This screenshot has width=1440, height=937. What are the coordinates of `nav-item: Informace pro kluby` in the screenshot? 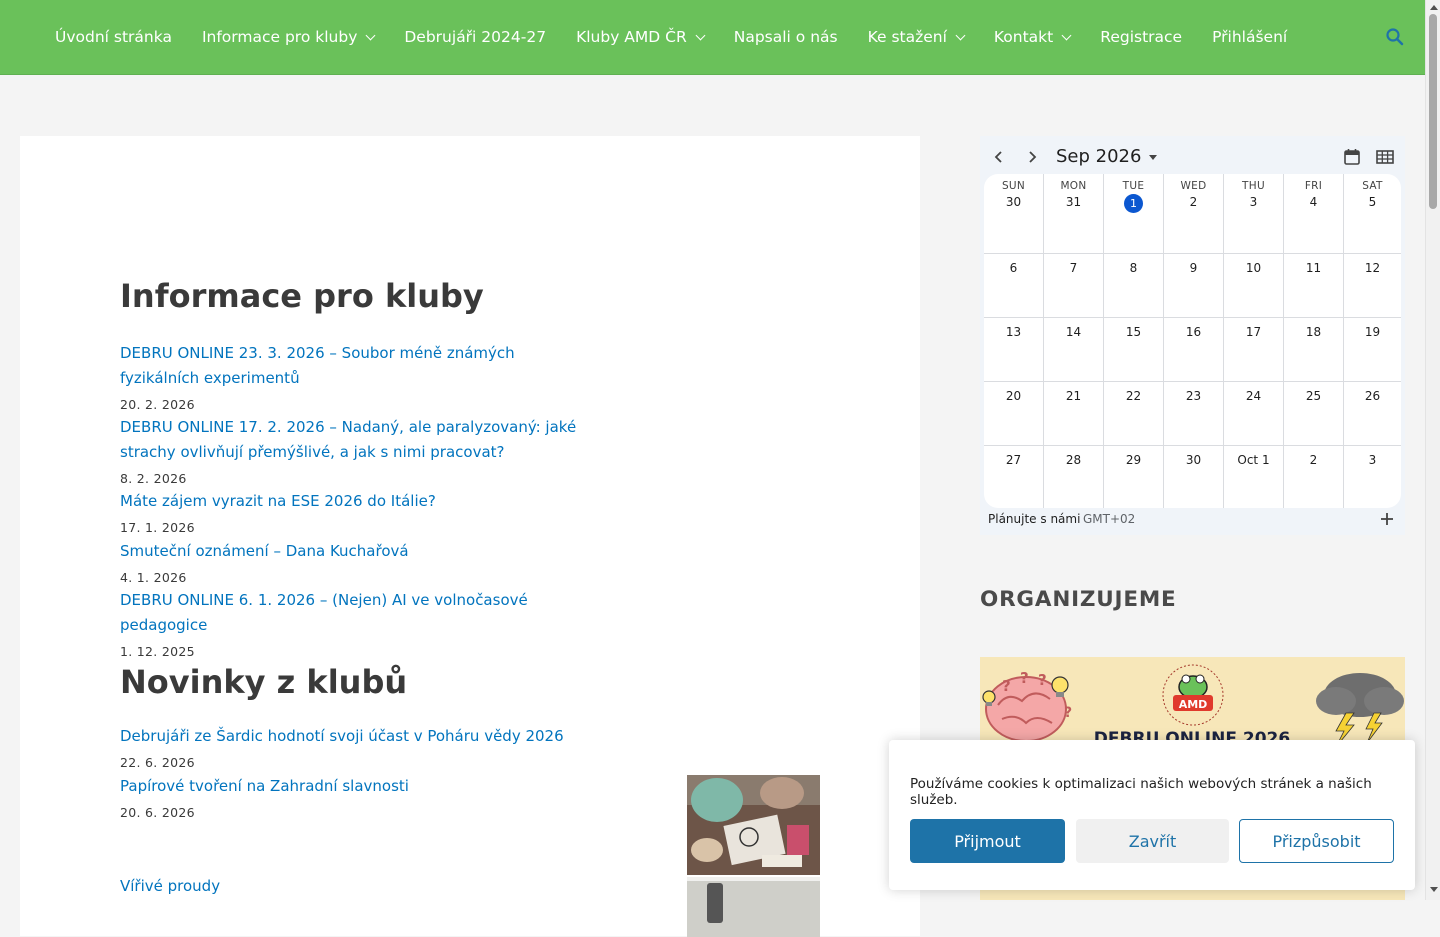 It's located at (288, 37).